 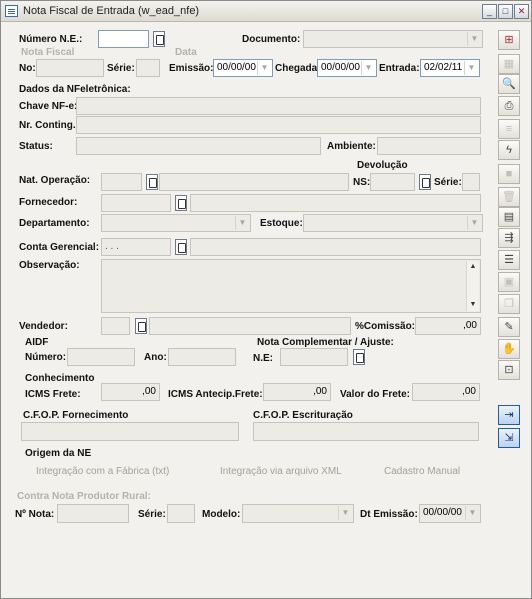 What do you see at coordinates (130, 392) in the screenshot?
I see `icms-frete-input: ,00` at bounding box center [130, 392].